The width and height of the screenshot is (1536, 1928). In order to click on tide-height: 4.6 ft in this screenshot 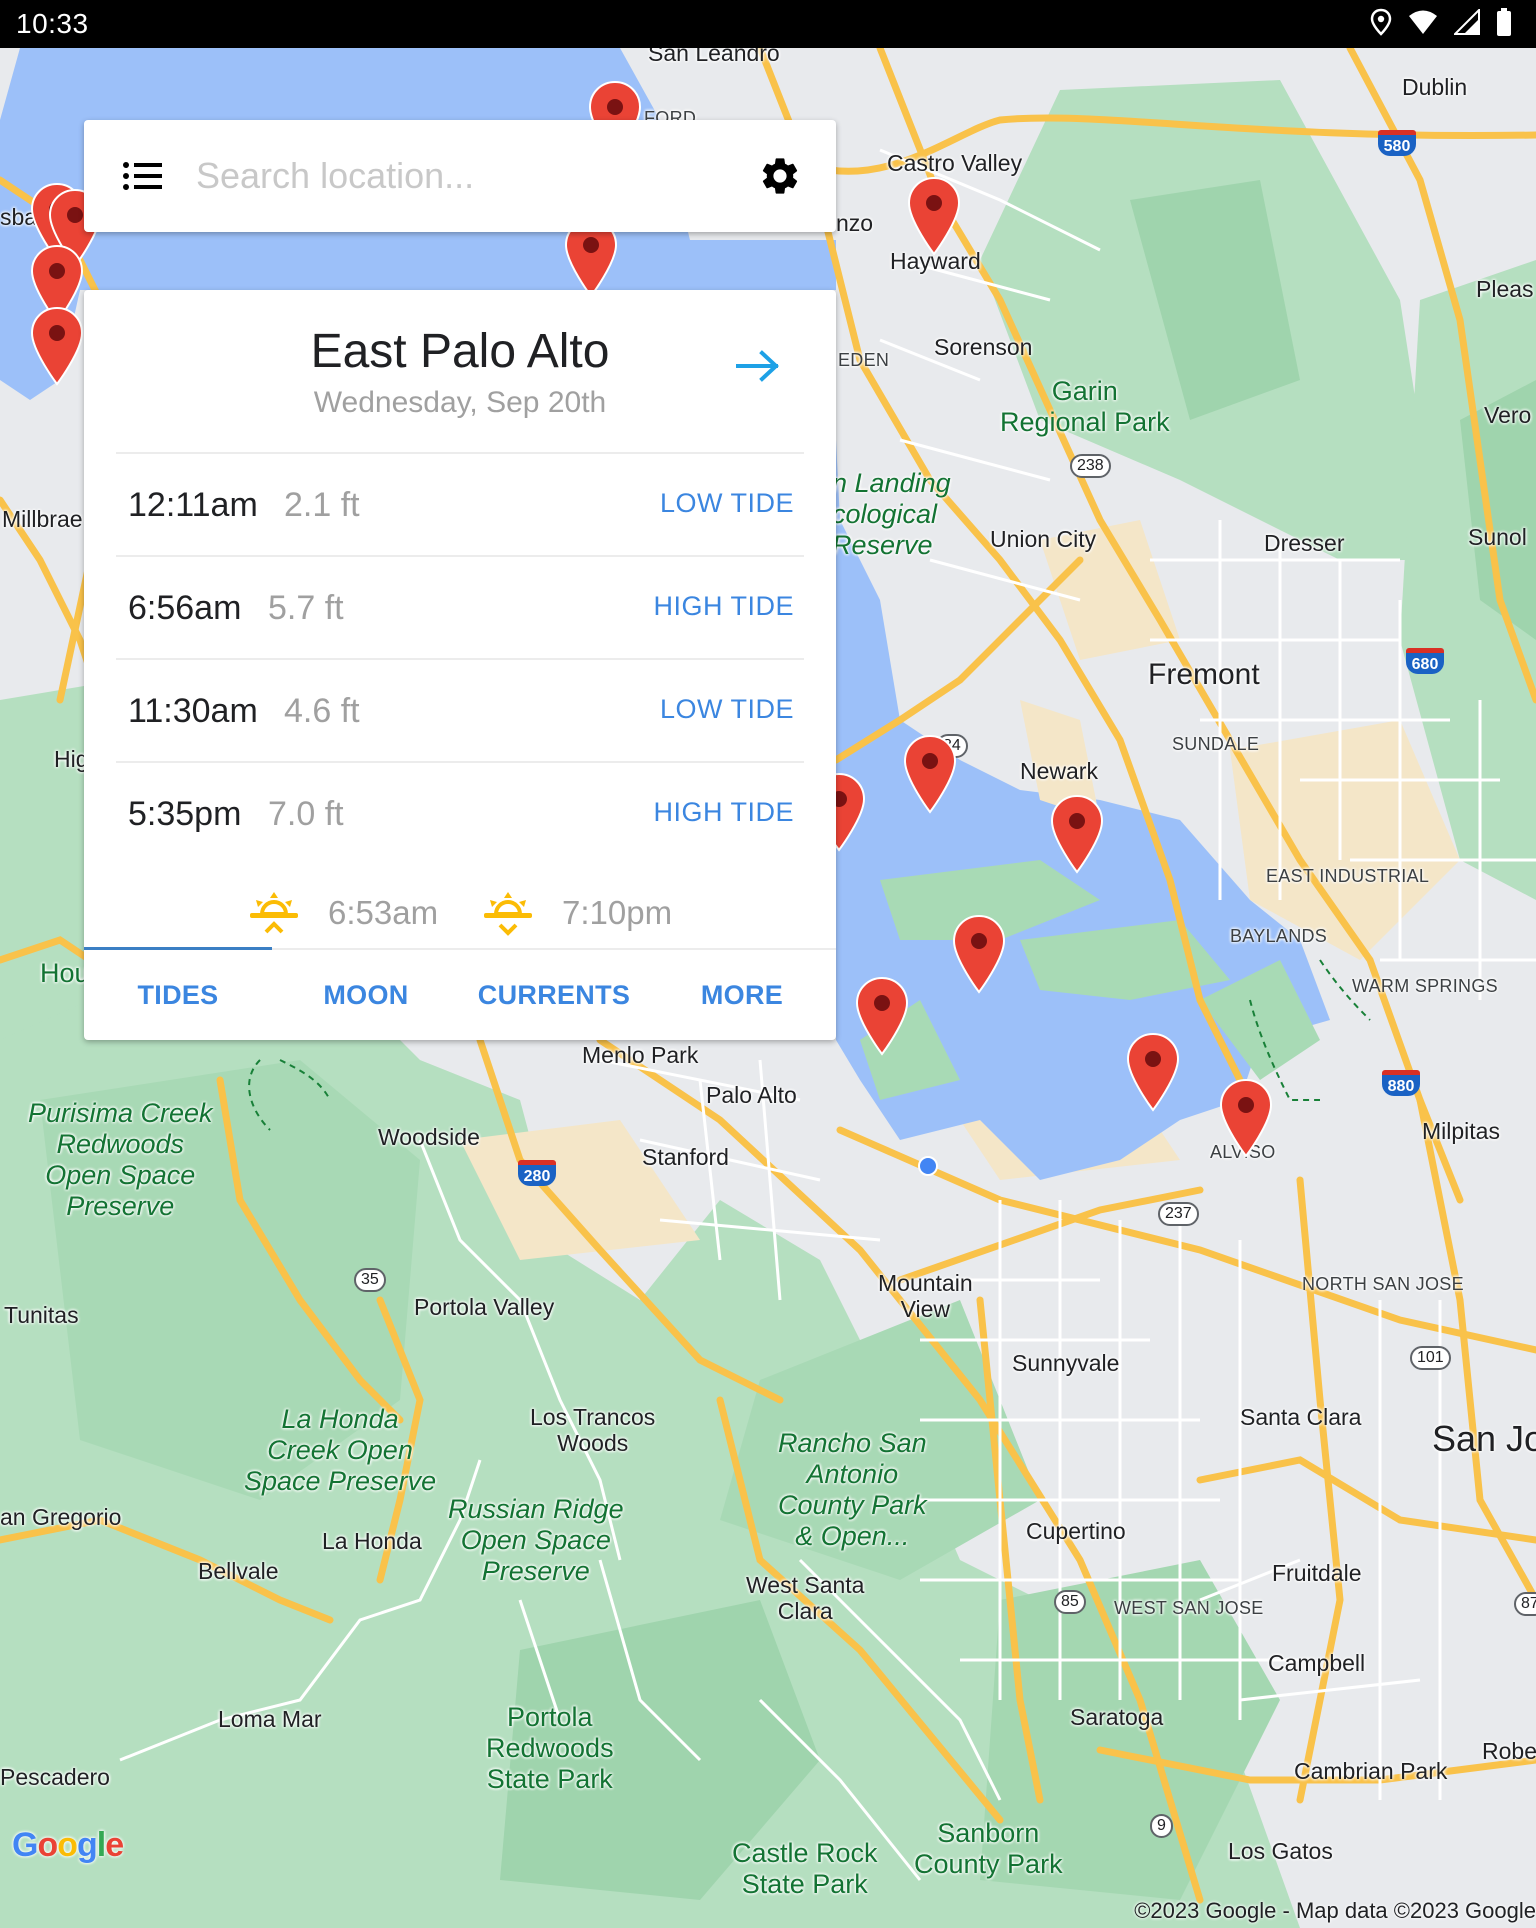, I will do `click(322, 711)`.